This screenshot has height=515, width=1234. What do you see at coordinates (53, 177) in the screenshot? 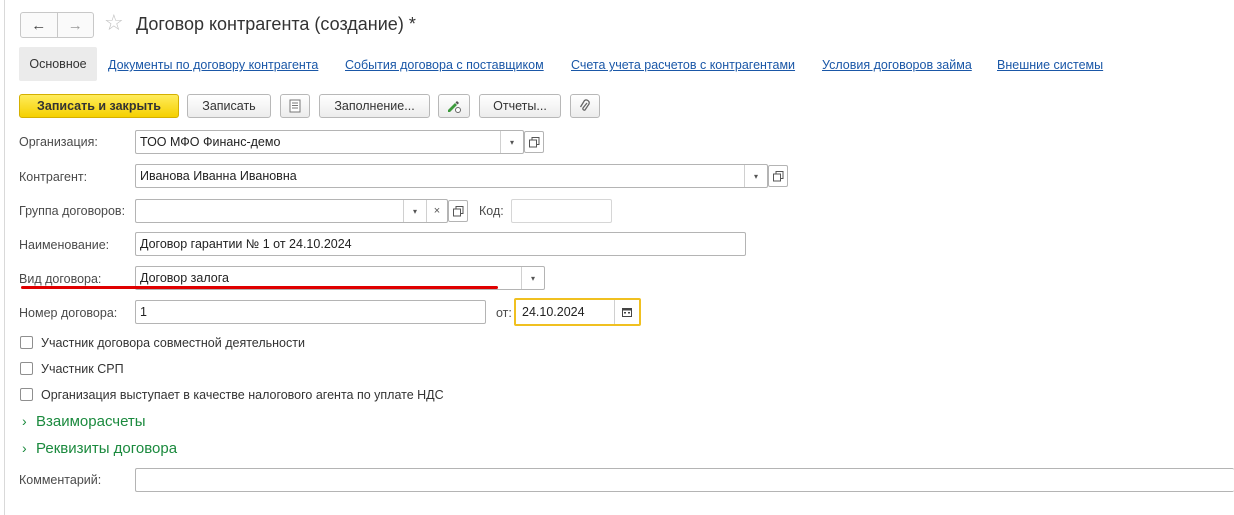
I see `counterparty-label: Контрагент:` at bounding box center [53, 177].